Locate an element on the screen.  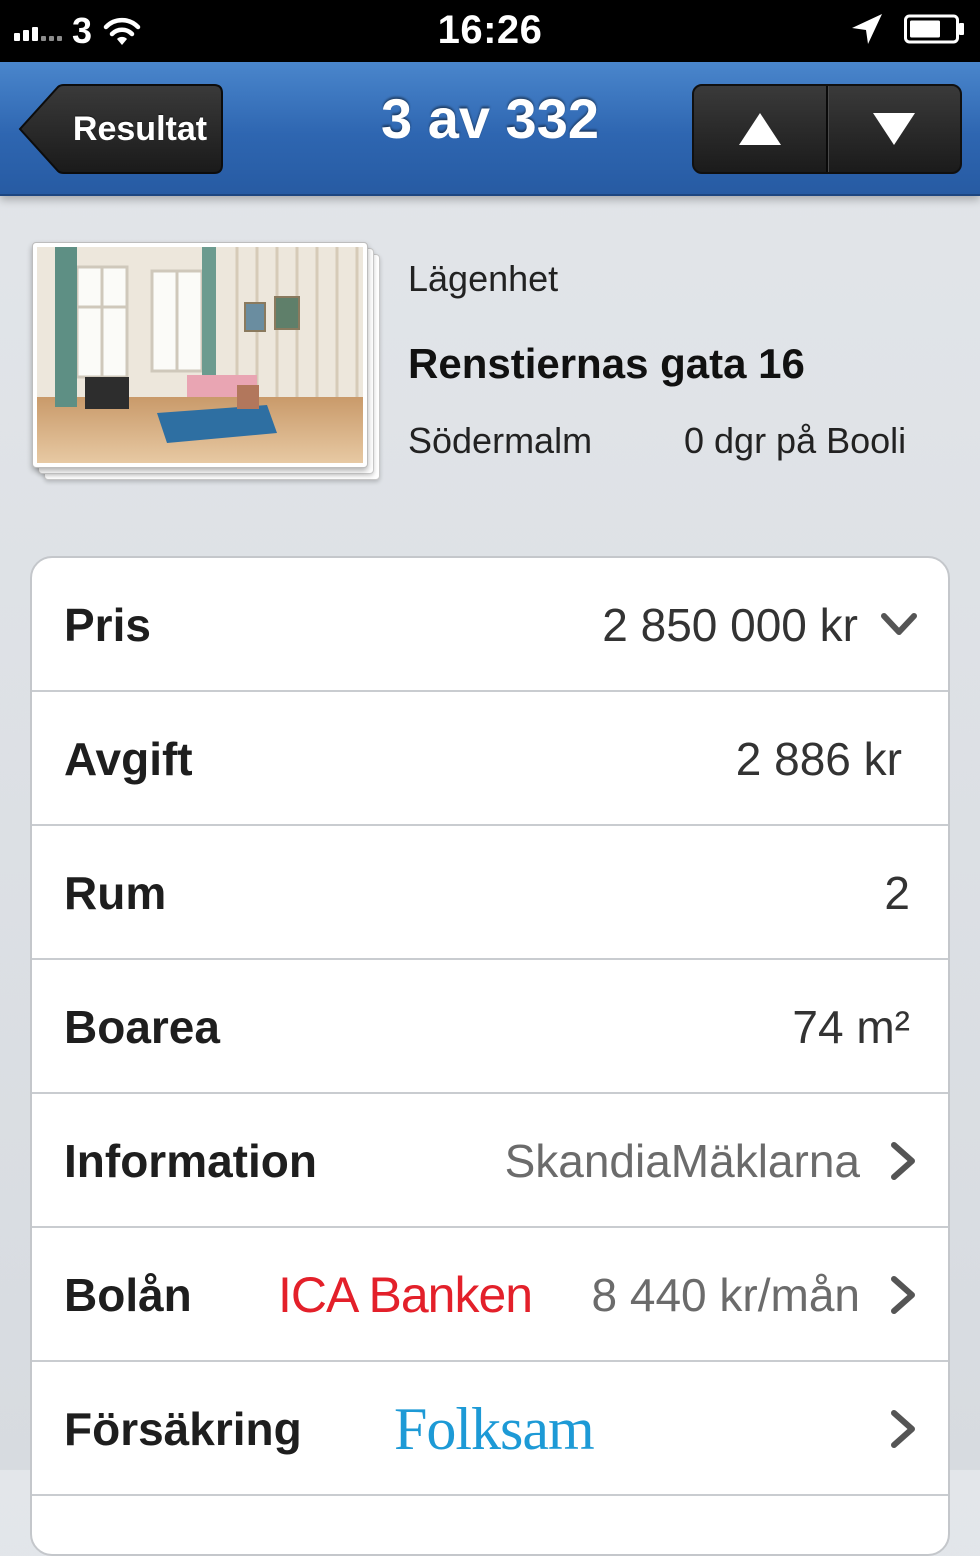
listing-photo is located at coordinates (207, 362).